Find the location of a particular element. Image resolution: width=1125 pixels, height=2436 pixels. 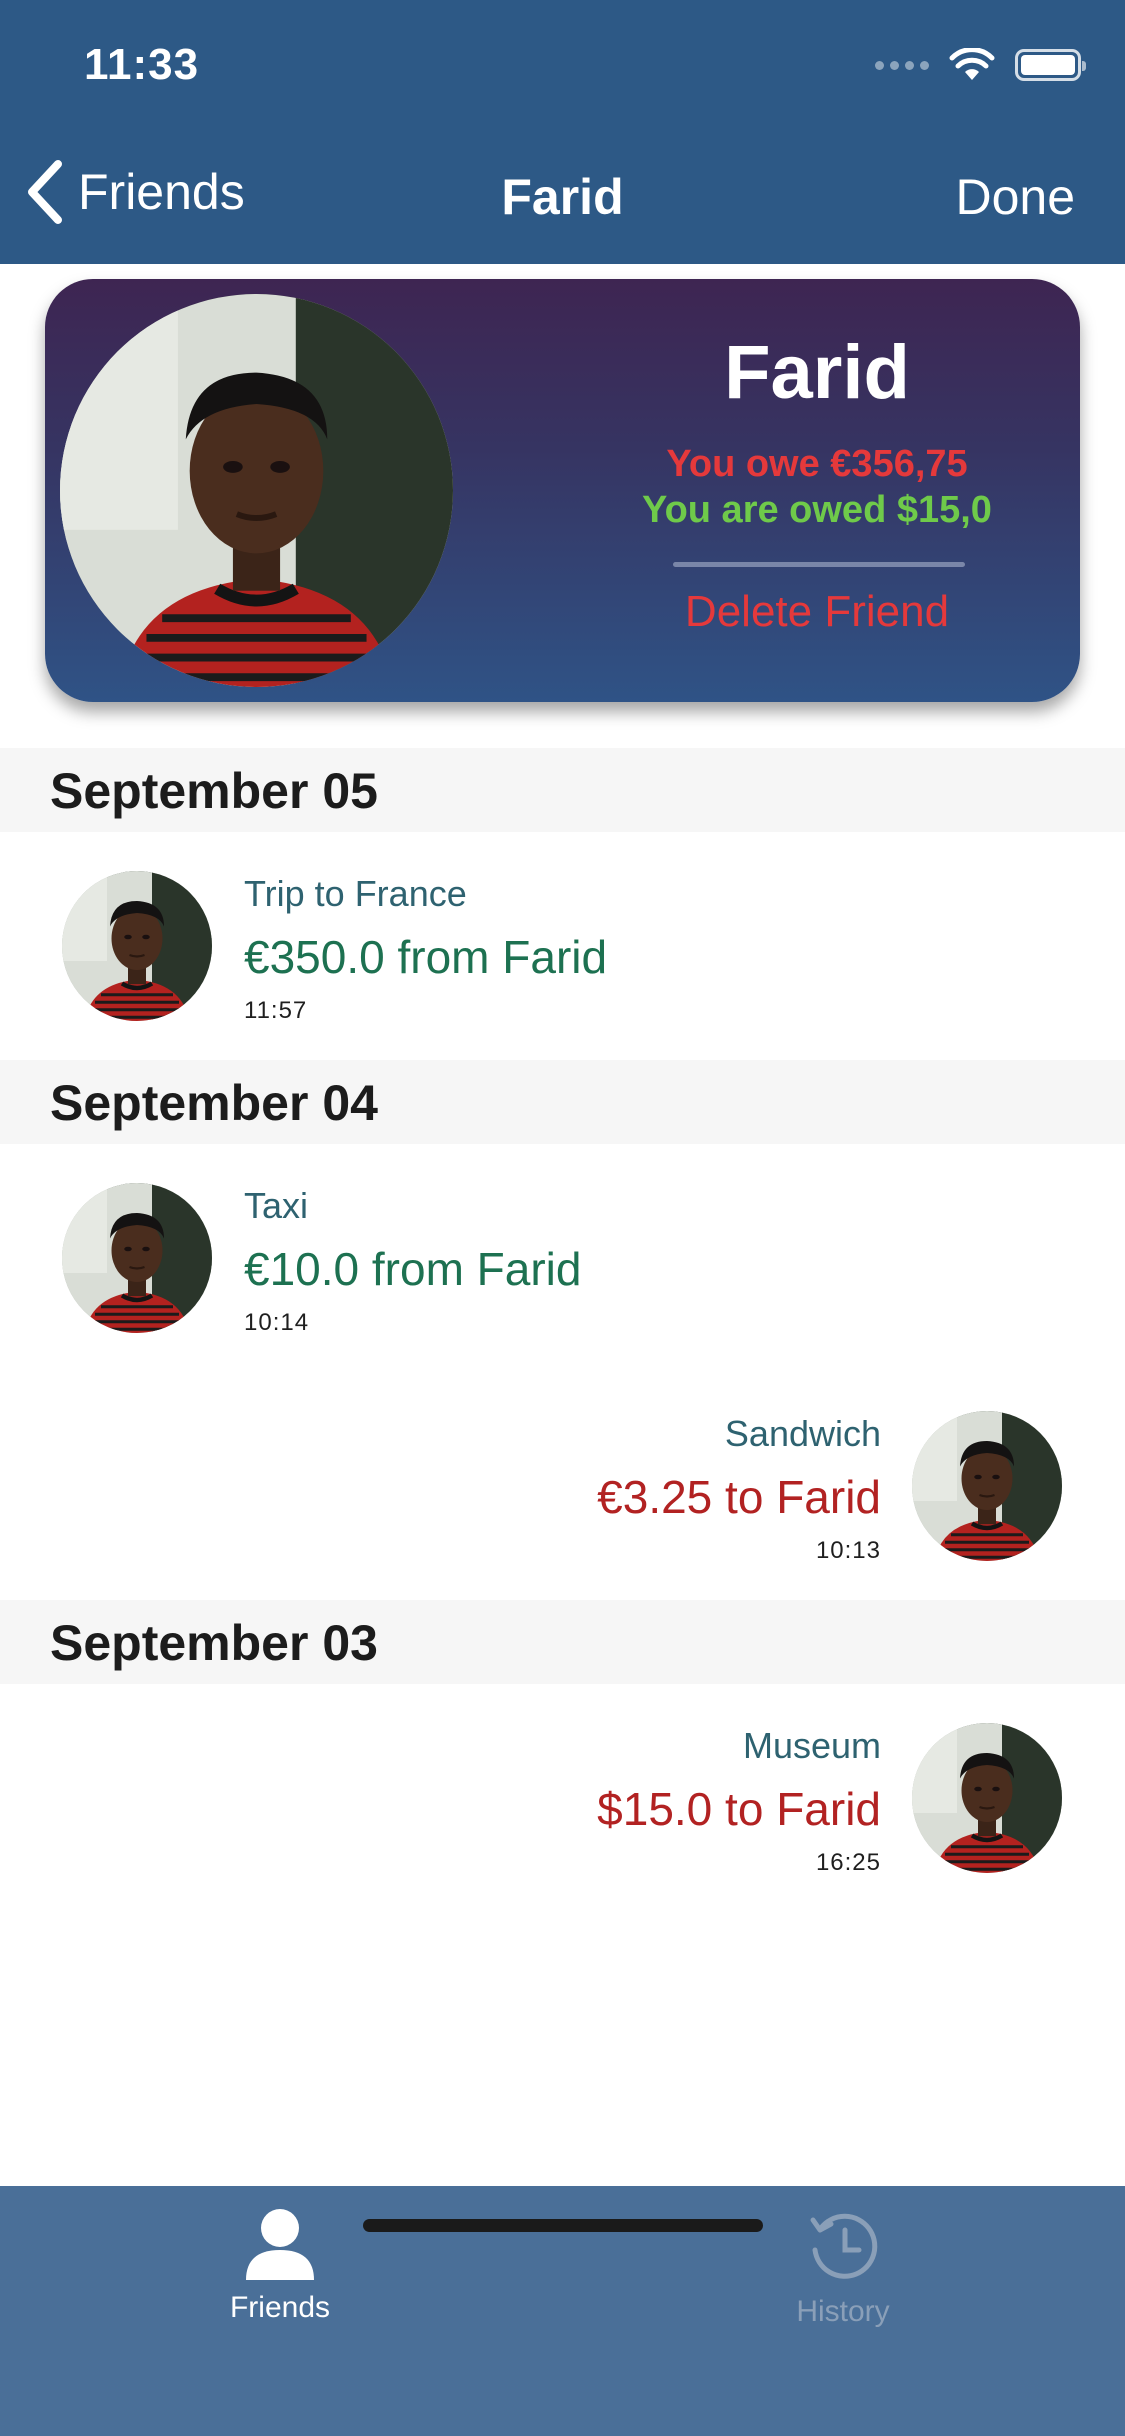

transaction-time: 16:25 is located at coordinates (848, 1862).